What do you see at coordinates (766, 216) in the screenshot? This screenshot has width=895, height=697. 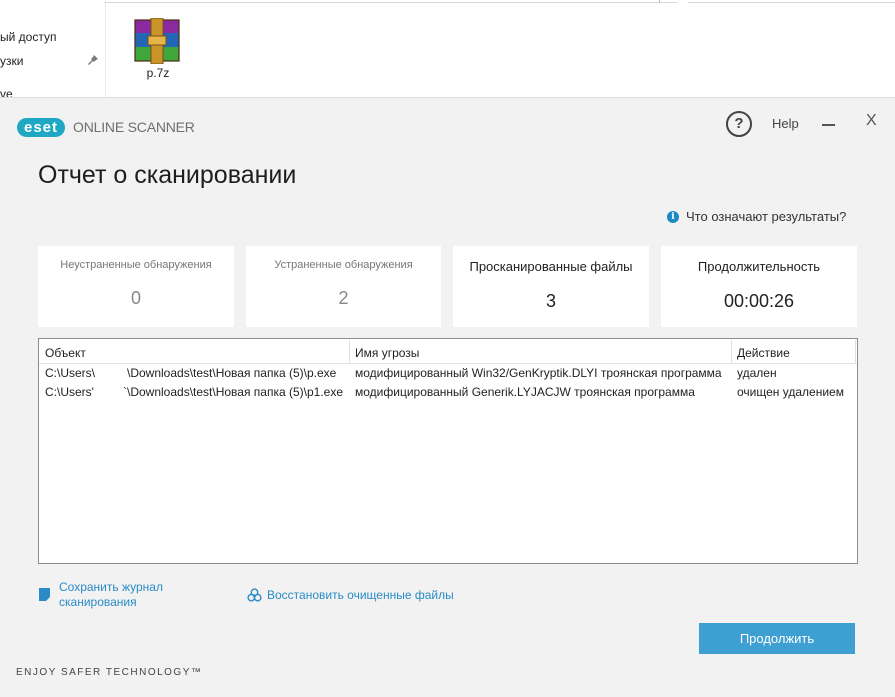 I see `results-help-label: Что означают результаты?` at bounding box center [766, 216].